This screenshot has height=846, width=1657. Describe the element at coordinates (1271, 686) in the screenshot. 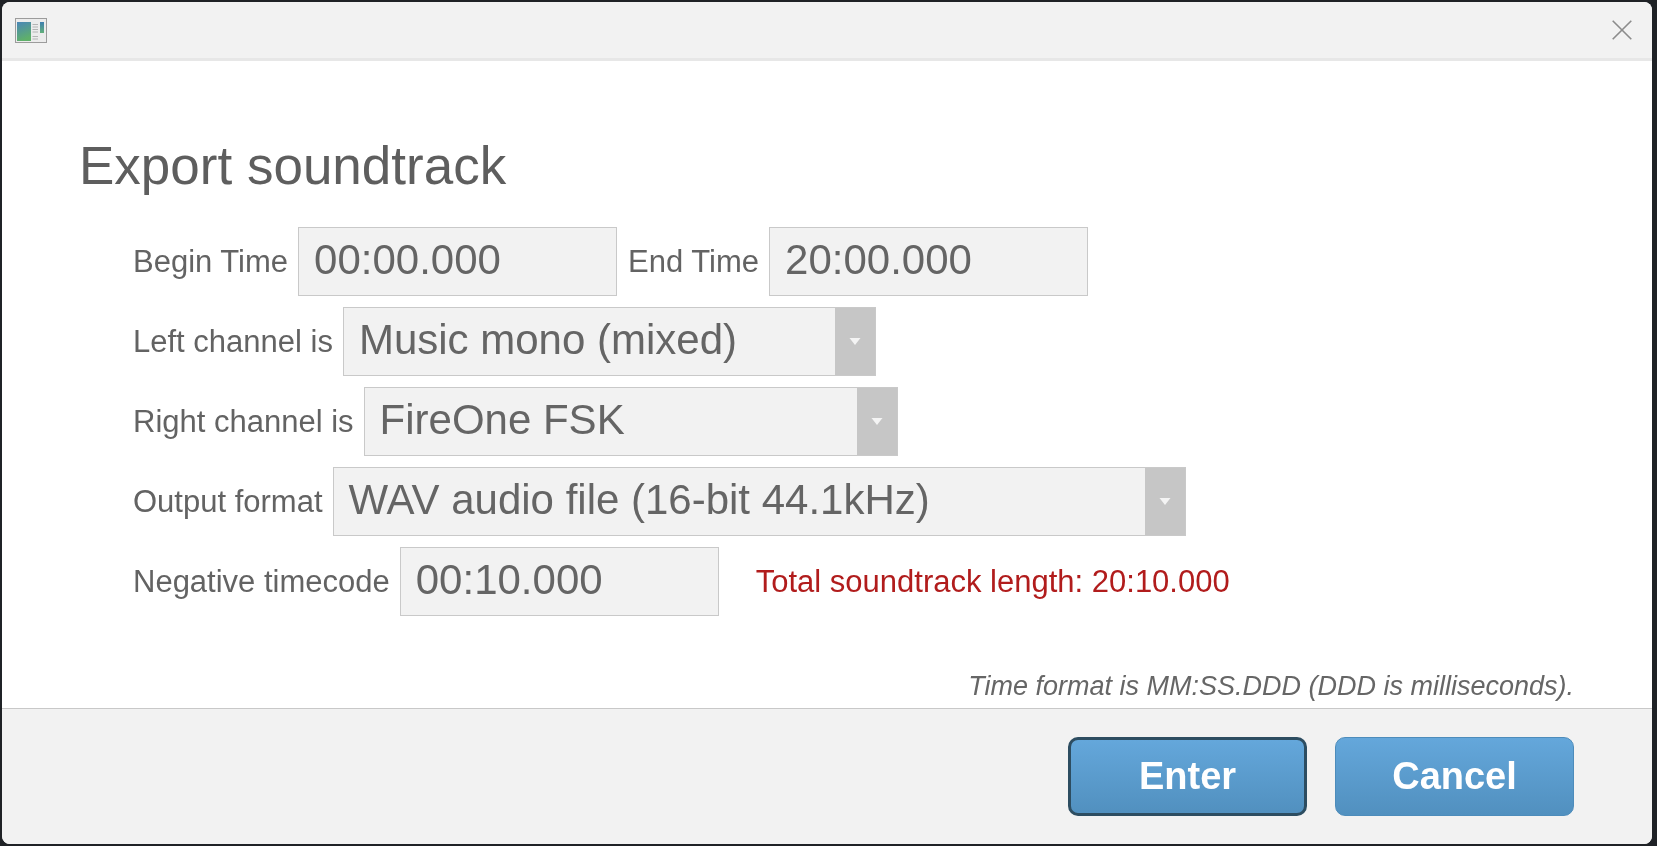

I see `time-format-hint: Time format is MM:SS.DDD (DDD is milliseconds).` at that location.